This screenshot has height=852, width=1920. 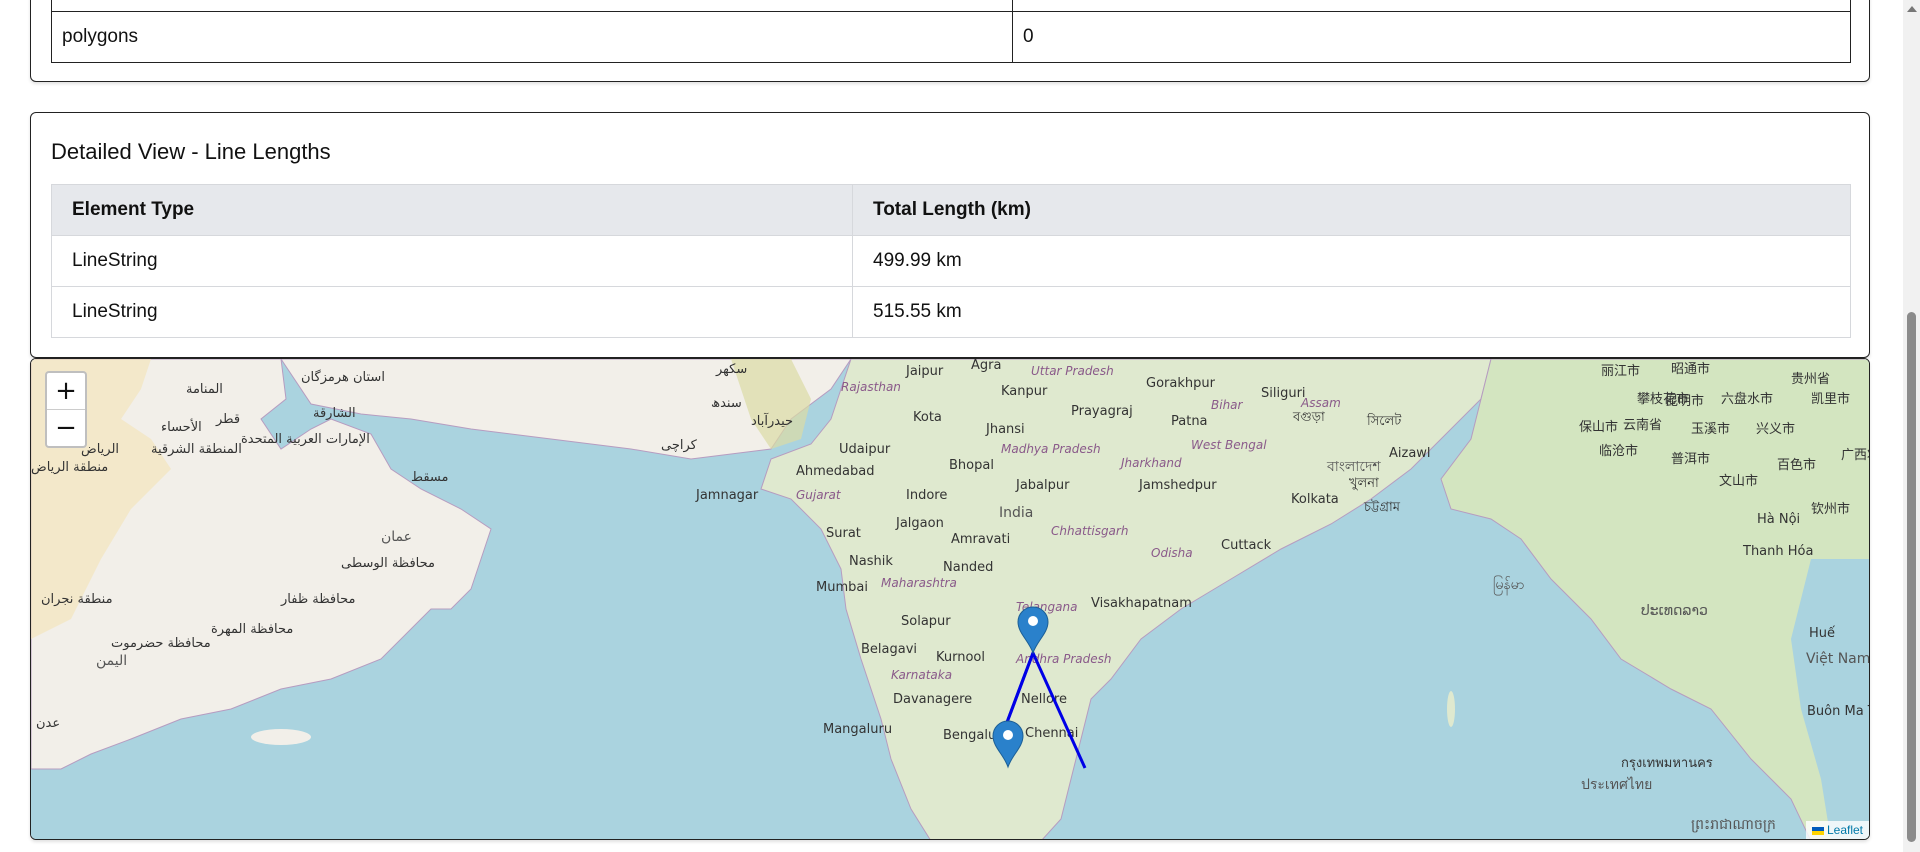 I want to click on map-label-city: 保山市, so click(x=1598, y=427).